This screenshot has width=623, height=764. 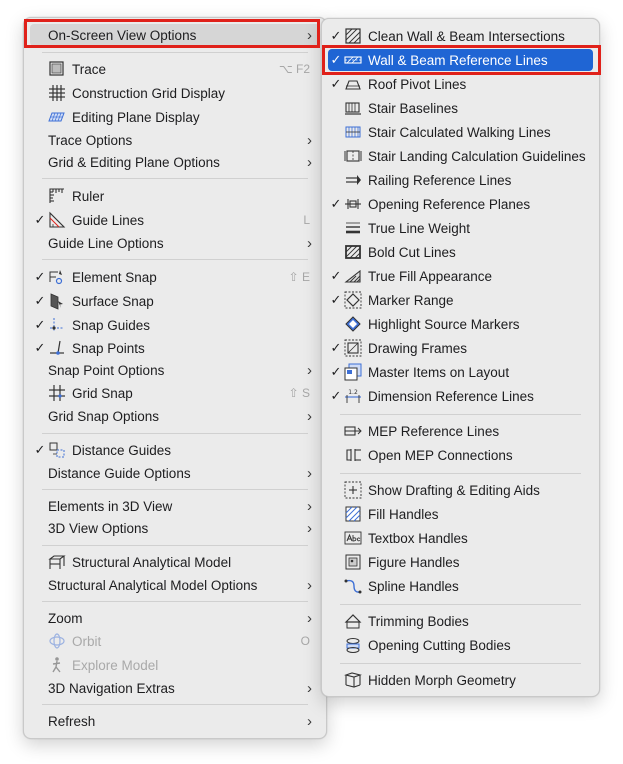 What do you see at coordinates (460, 252) in the screenshot?
I see `menu-item-bold-cut-lines: Bold Cut Lines` at bounding box center [460, 252].